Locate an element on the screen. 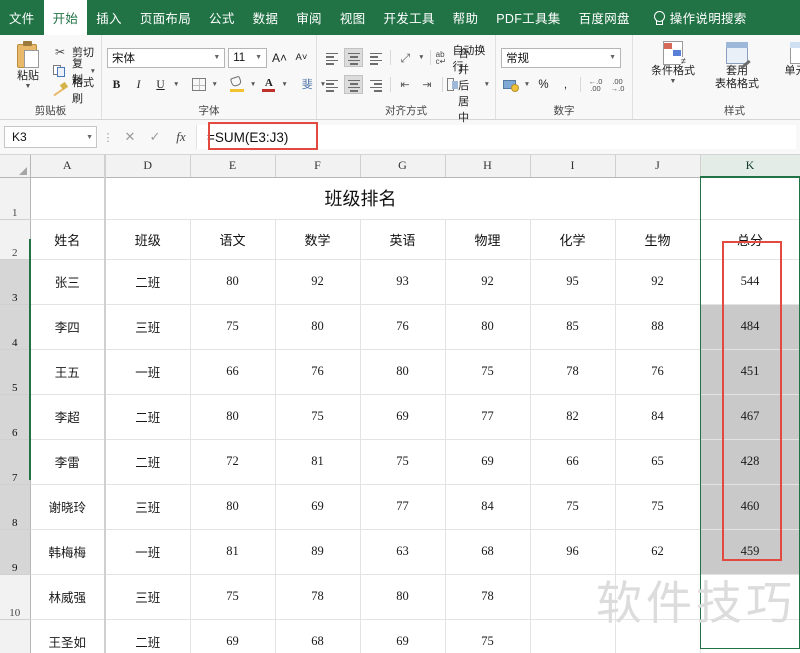  cell-F6: 75 is located at coordinates (318, 417).